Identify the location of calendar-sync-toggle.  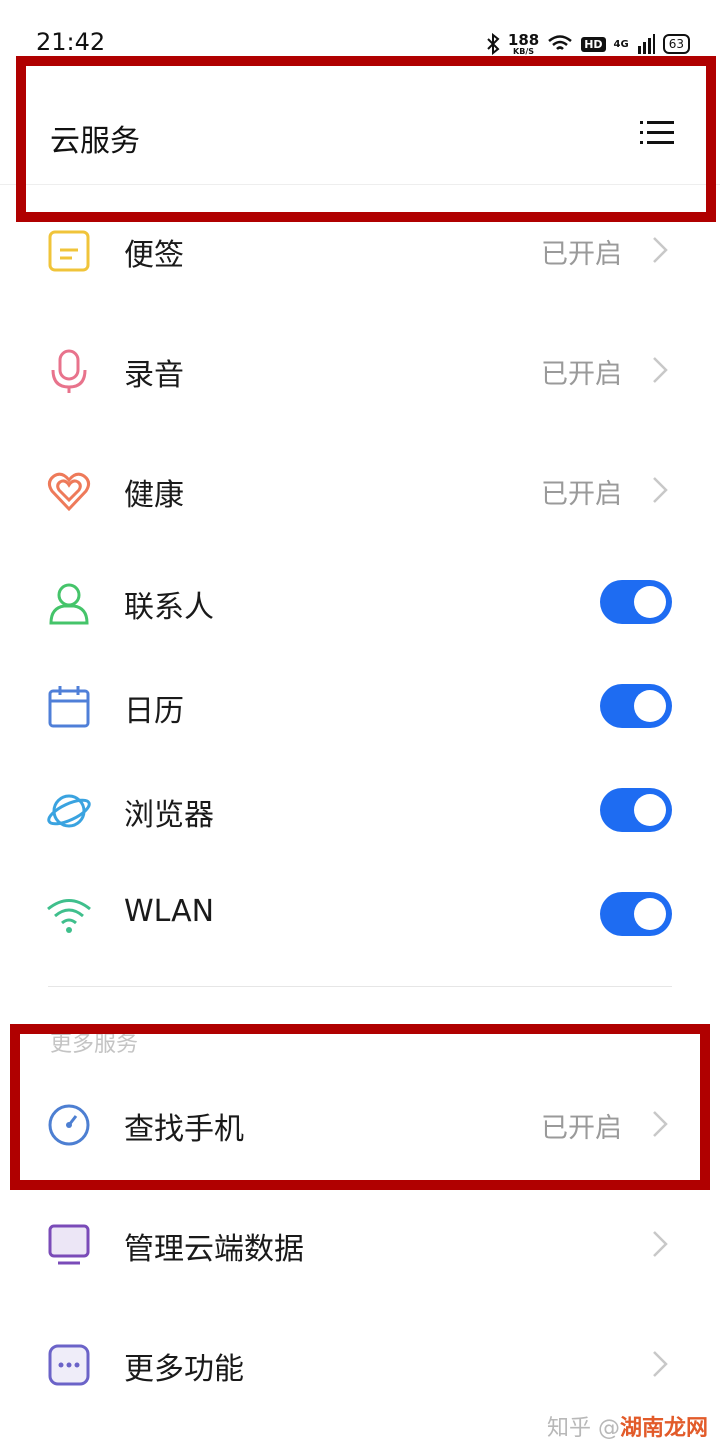
(636, 706).